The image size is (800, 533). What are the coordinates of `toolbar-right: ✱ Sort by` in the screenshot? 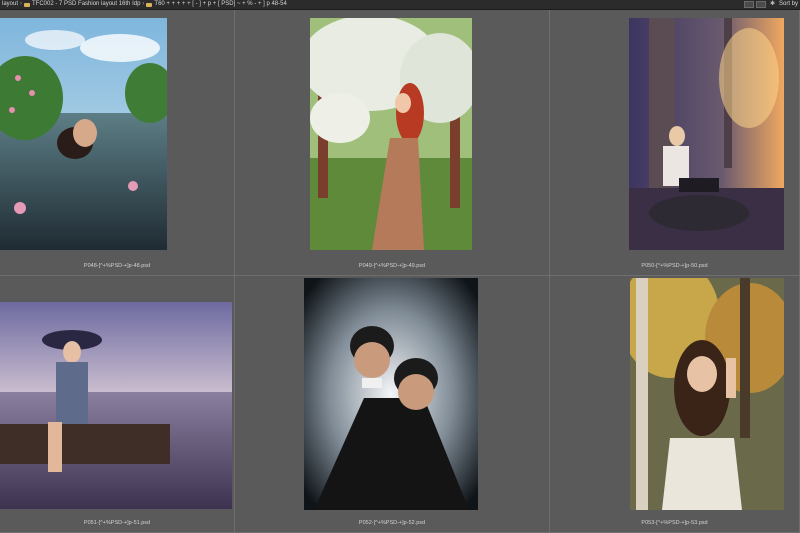 It's located at (770, 4).